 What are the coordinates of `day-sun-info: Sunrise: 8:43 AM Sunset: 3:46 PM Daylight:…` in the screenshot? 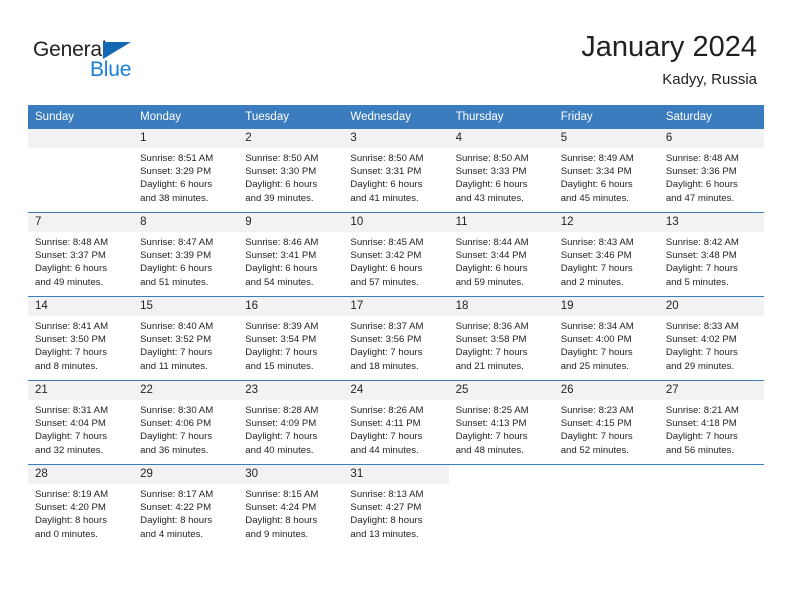 It's located at (606, 260).